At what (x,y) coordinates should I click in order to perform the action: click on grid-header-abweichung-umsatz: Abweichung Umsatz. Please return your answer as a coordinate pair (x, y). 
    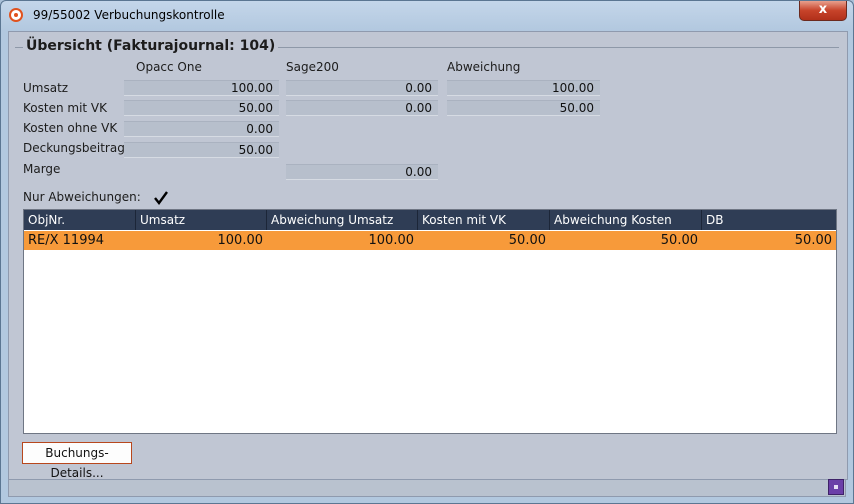
    Looking at the image, I should click on (342, 220).